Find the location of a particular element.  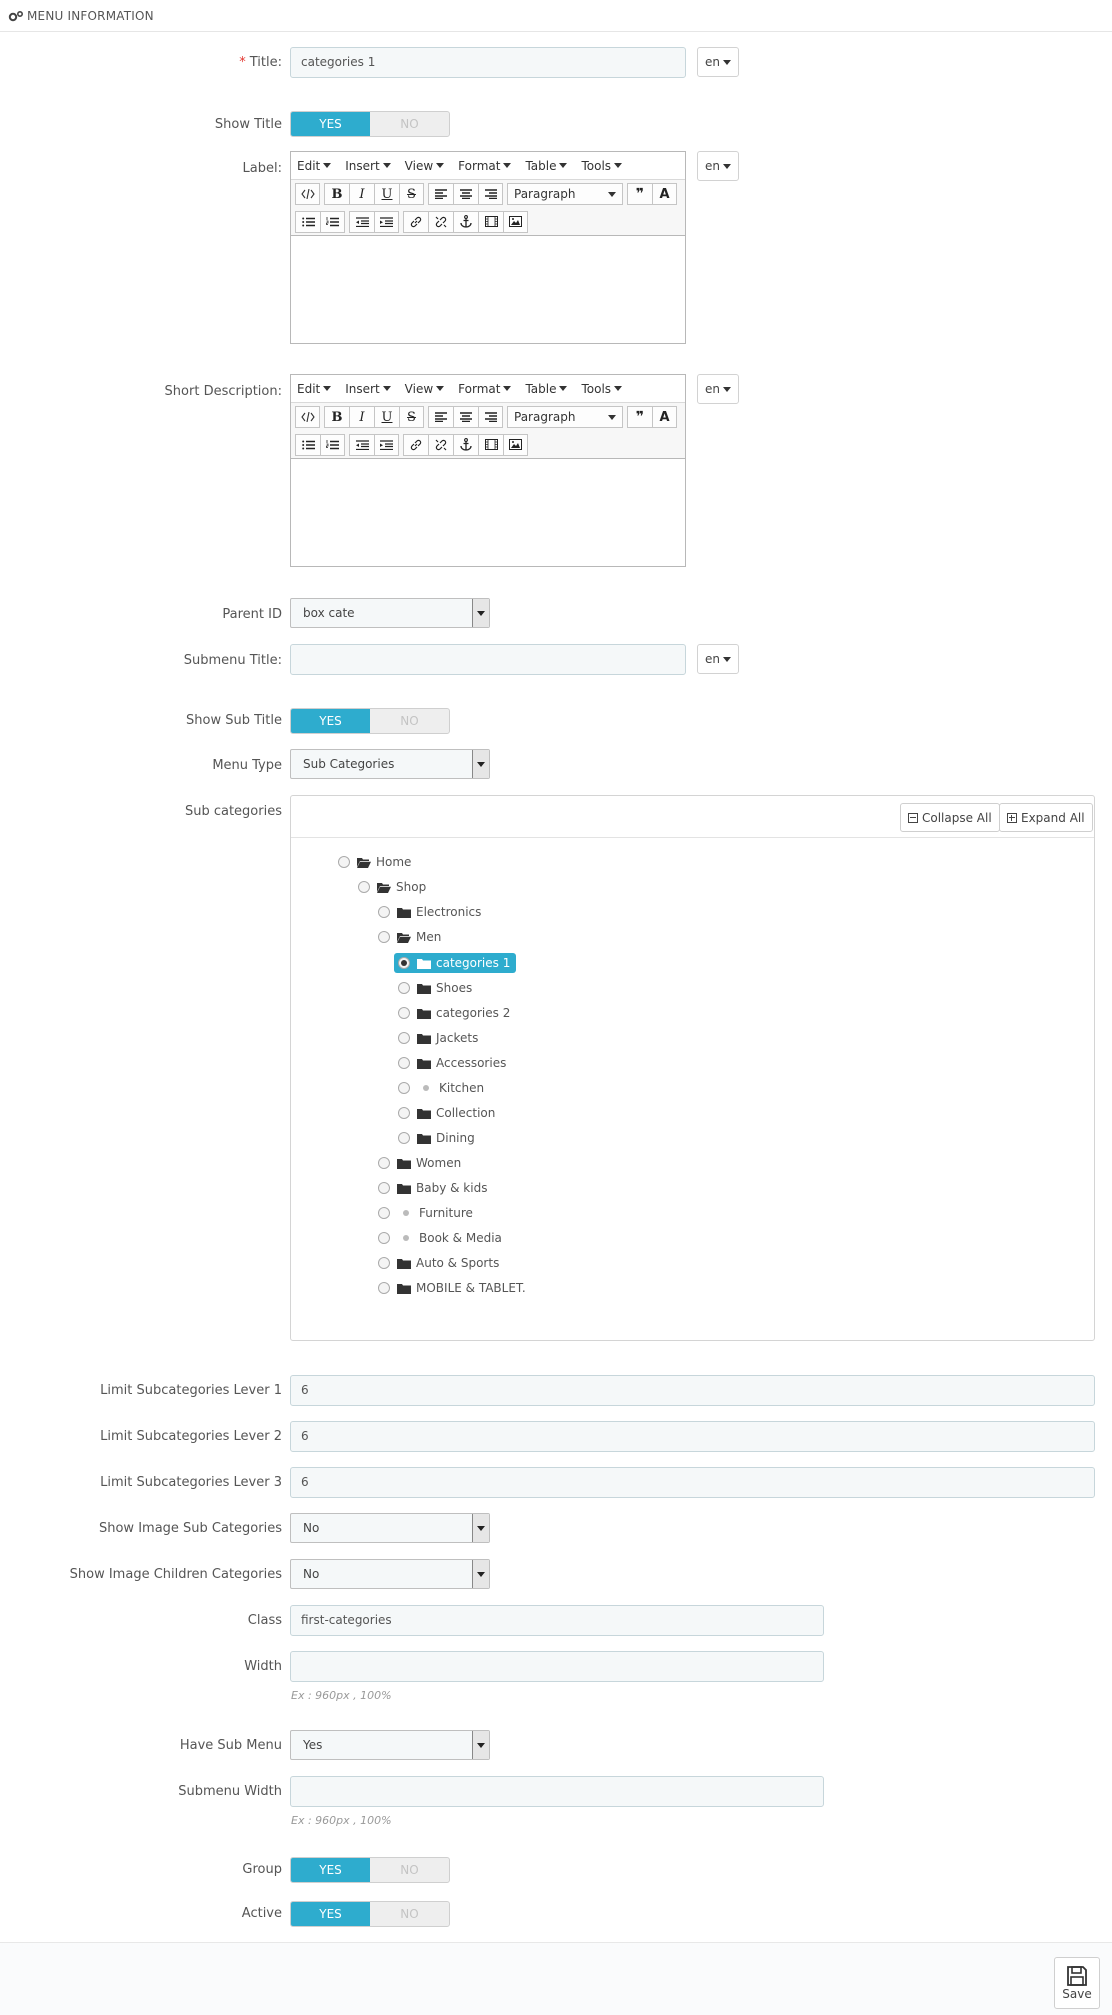

tree-item: Book & Media is located at coordinates (440, 1238).